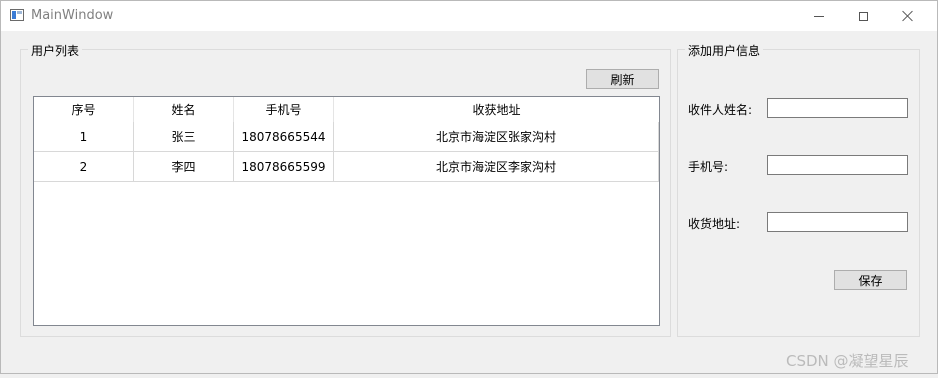  What do you see at coordinates (184, 166) in the screenshot?
I see `cell-name: 李四` at bounding box center [184, 166].